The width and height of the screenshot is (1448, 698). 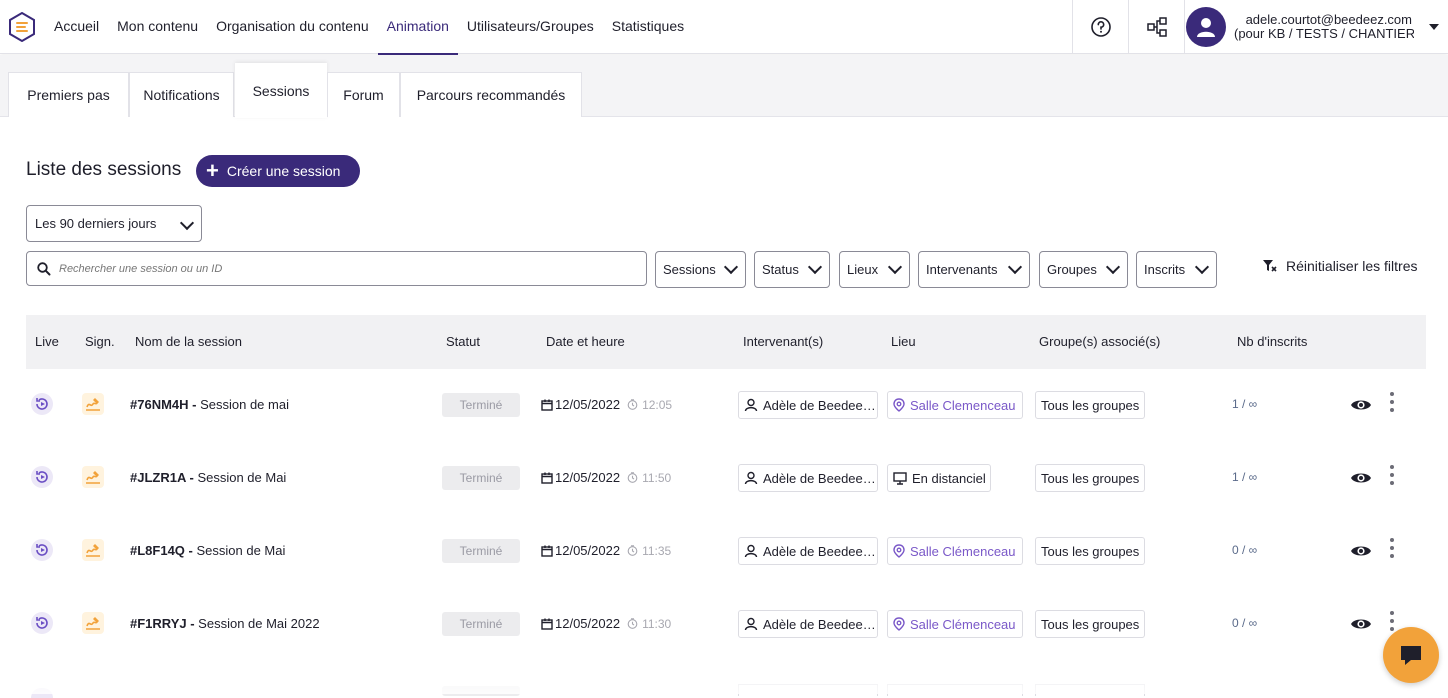 I want to click on th-date: Date et heure, so click(x=585, y=341).